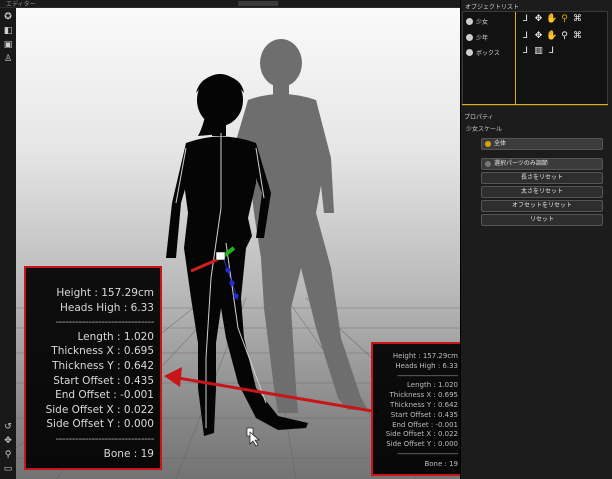  Describe the element at coordinates (258, 3) in the screenshot. I see `title-bar-handle` at that location.